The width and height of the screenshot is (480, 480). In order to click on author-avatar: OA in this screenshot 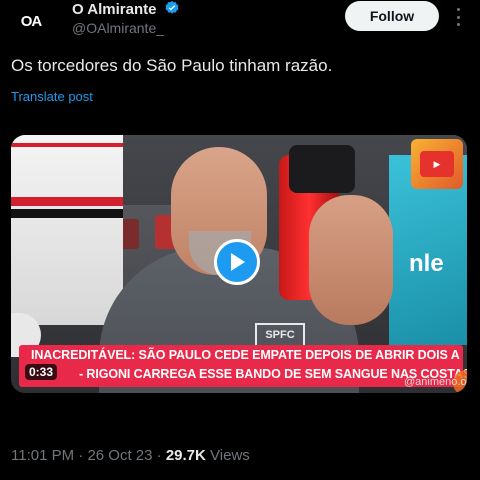, I will do `click(31, 21)`.